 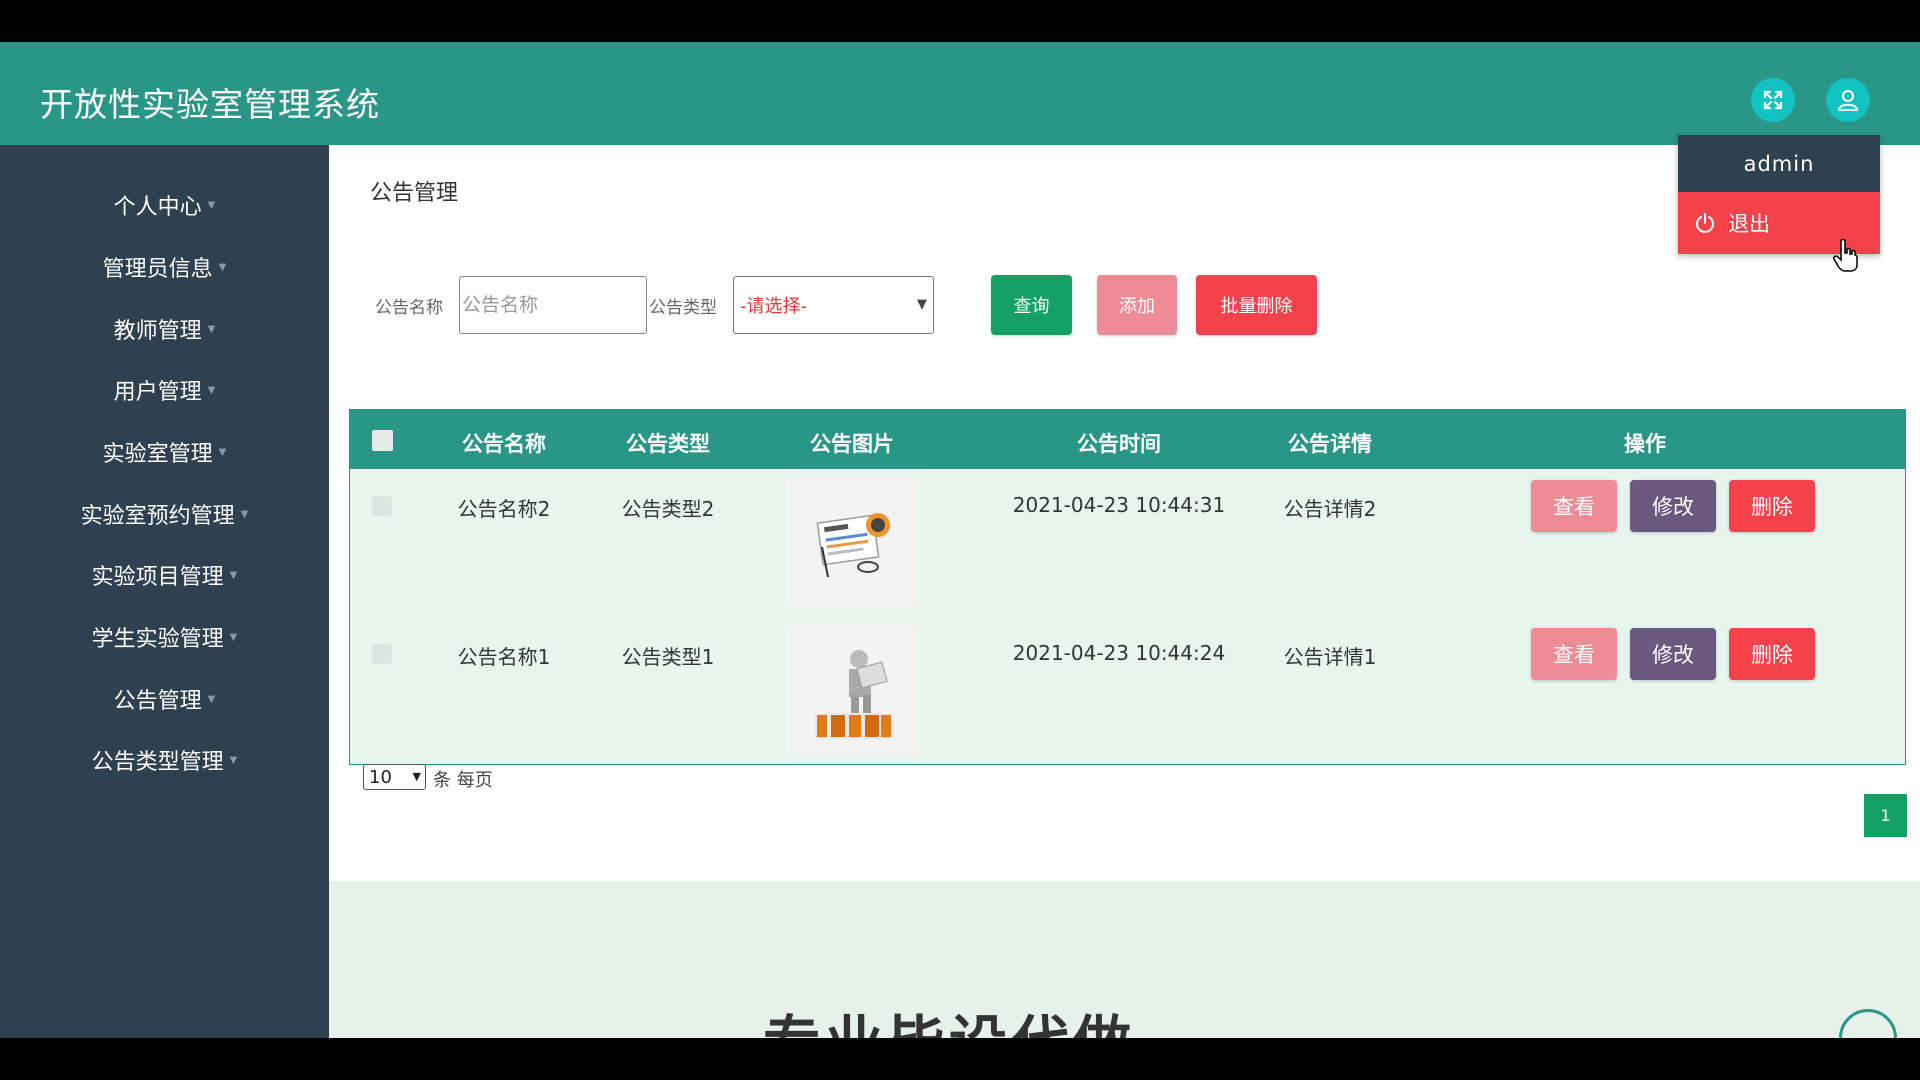 I want to click on table-header: 公告名称 公告类型 公告图片 公告时间 公告详情 操作, so click(x=1127, y=439).